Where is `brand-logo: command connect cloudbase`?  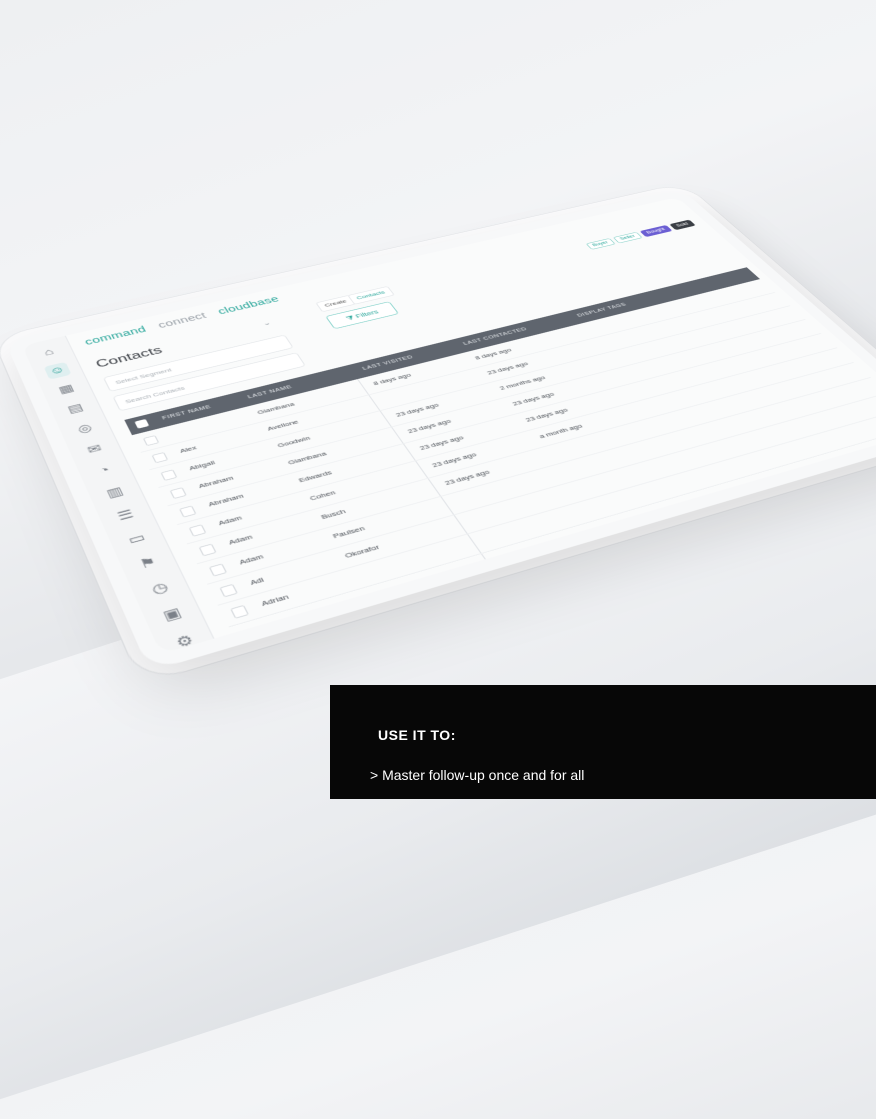 brand-logo: command connect cloudbase is located at coordinates (186, 319).